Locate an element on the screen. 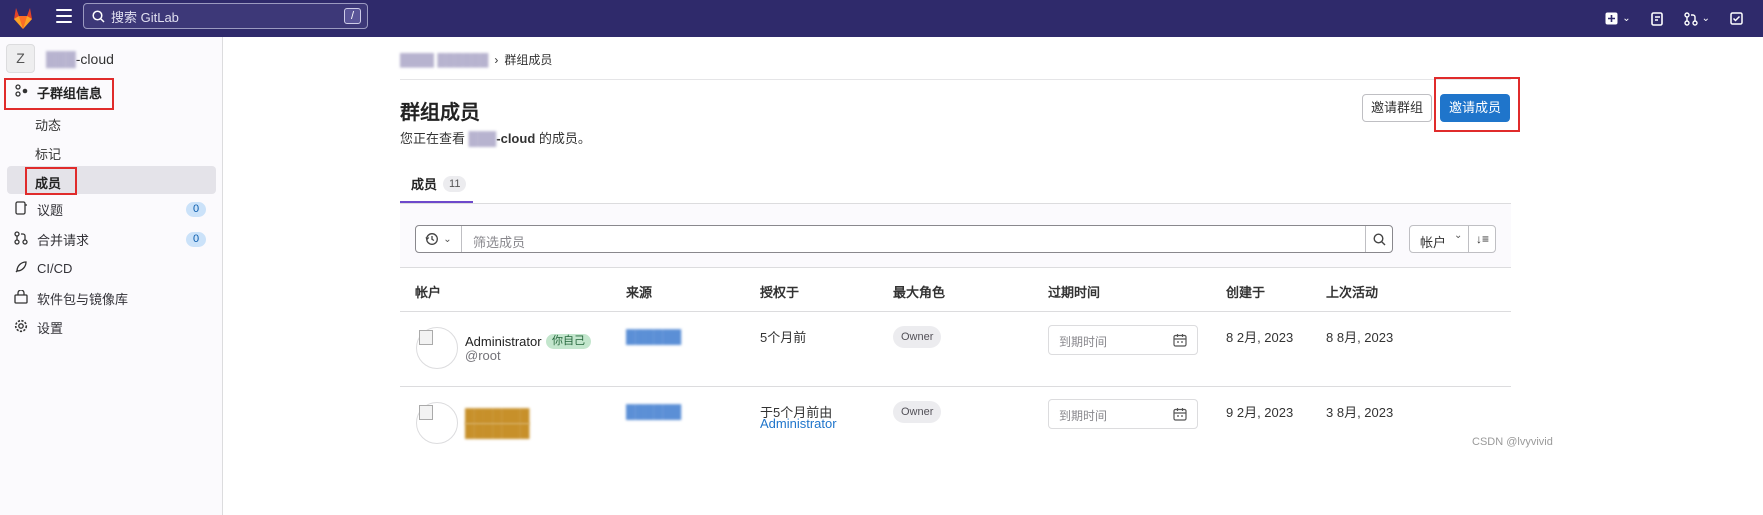 Image resolution: width=1763 pixels, height=515 pixels. member-username: ███████ is located at coordinates (497, 430).